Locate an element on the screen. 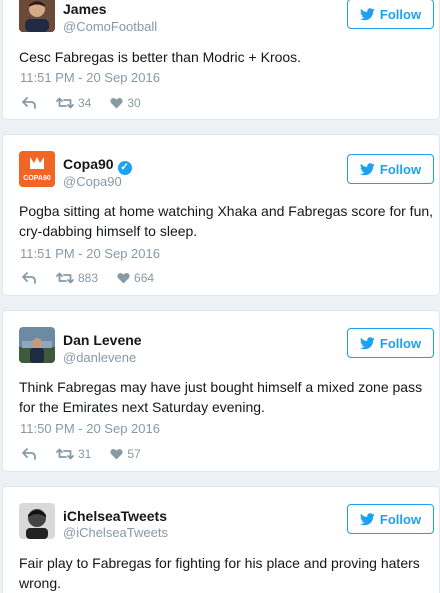  retweet-button: 31 is located at coordinates (73, 454).